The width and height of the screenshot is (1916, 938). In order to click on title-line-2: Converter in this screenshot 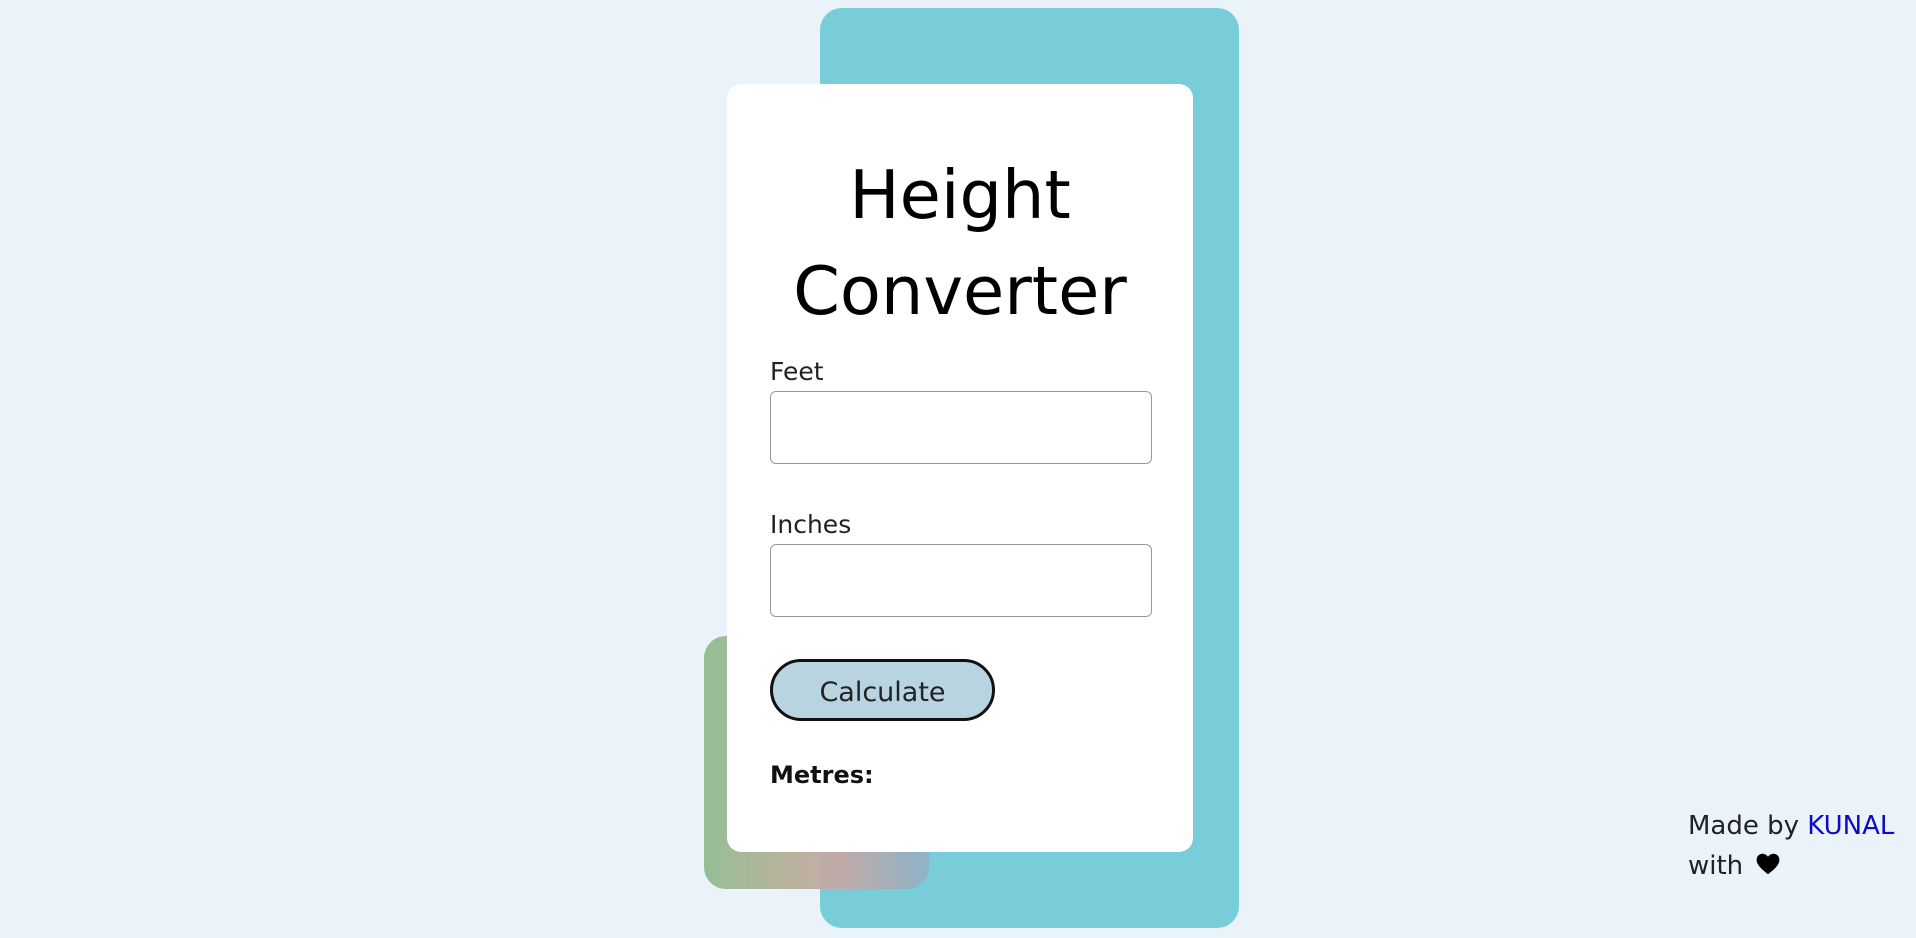, I will do `click(960, 291)`.